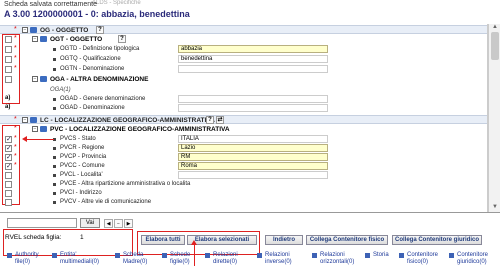 The width and height of the screenshot is (500, 278). What do you see at coordinates (100, 49) in the screenshot?
I see `field-label: OGTD - Definizione tipologica` at bounding box center [100, 49].